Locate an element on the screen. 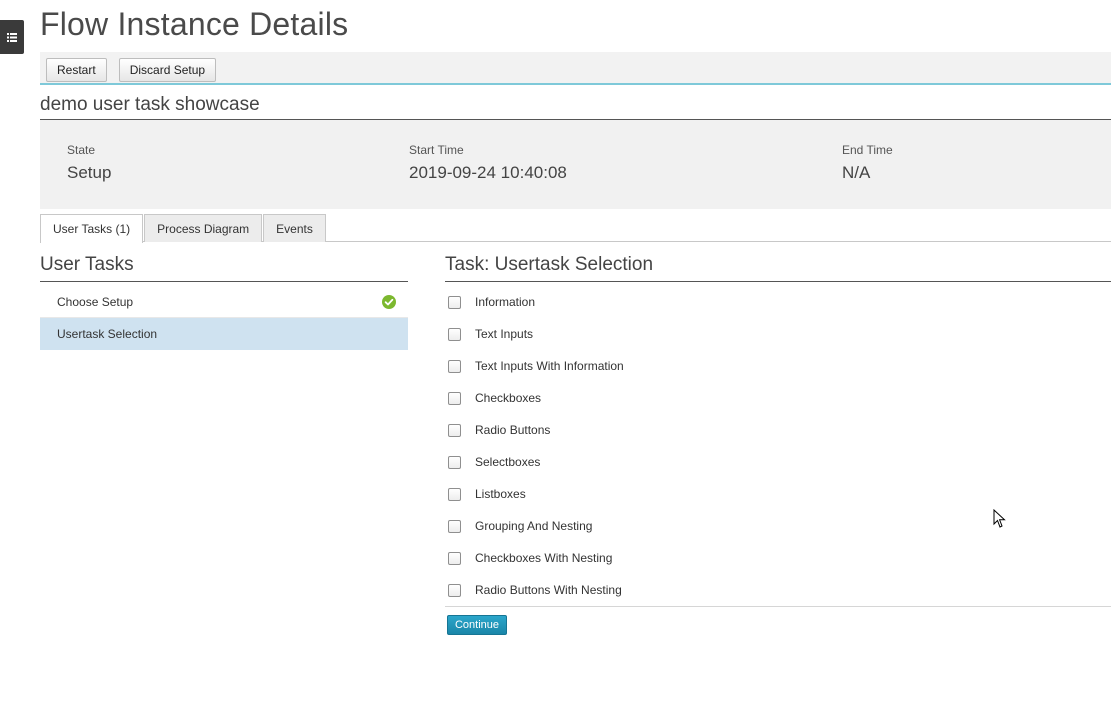 Image resolution: width=1111 pixels, height=708 pixels. option-text-inputs-with-information: Text Inputs With Information is located at coordinates (778, 366).